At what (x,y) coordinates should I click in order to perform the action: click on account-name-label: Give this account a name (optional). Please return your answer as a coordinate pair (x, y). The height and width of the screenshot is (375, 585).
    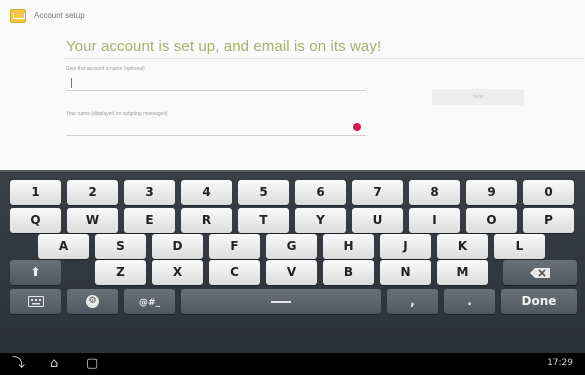
    Looking at the image, I should click on (105, 69).